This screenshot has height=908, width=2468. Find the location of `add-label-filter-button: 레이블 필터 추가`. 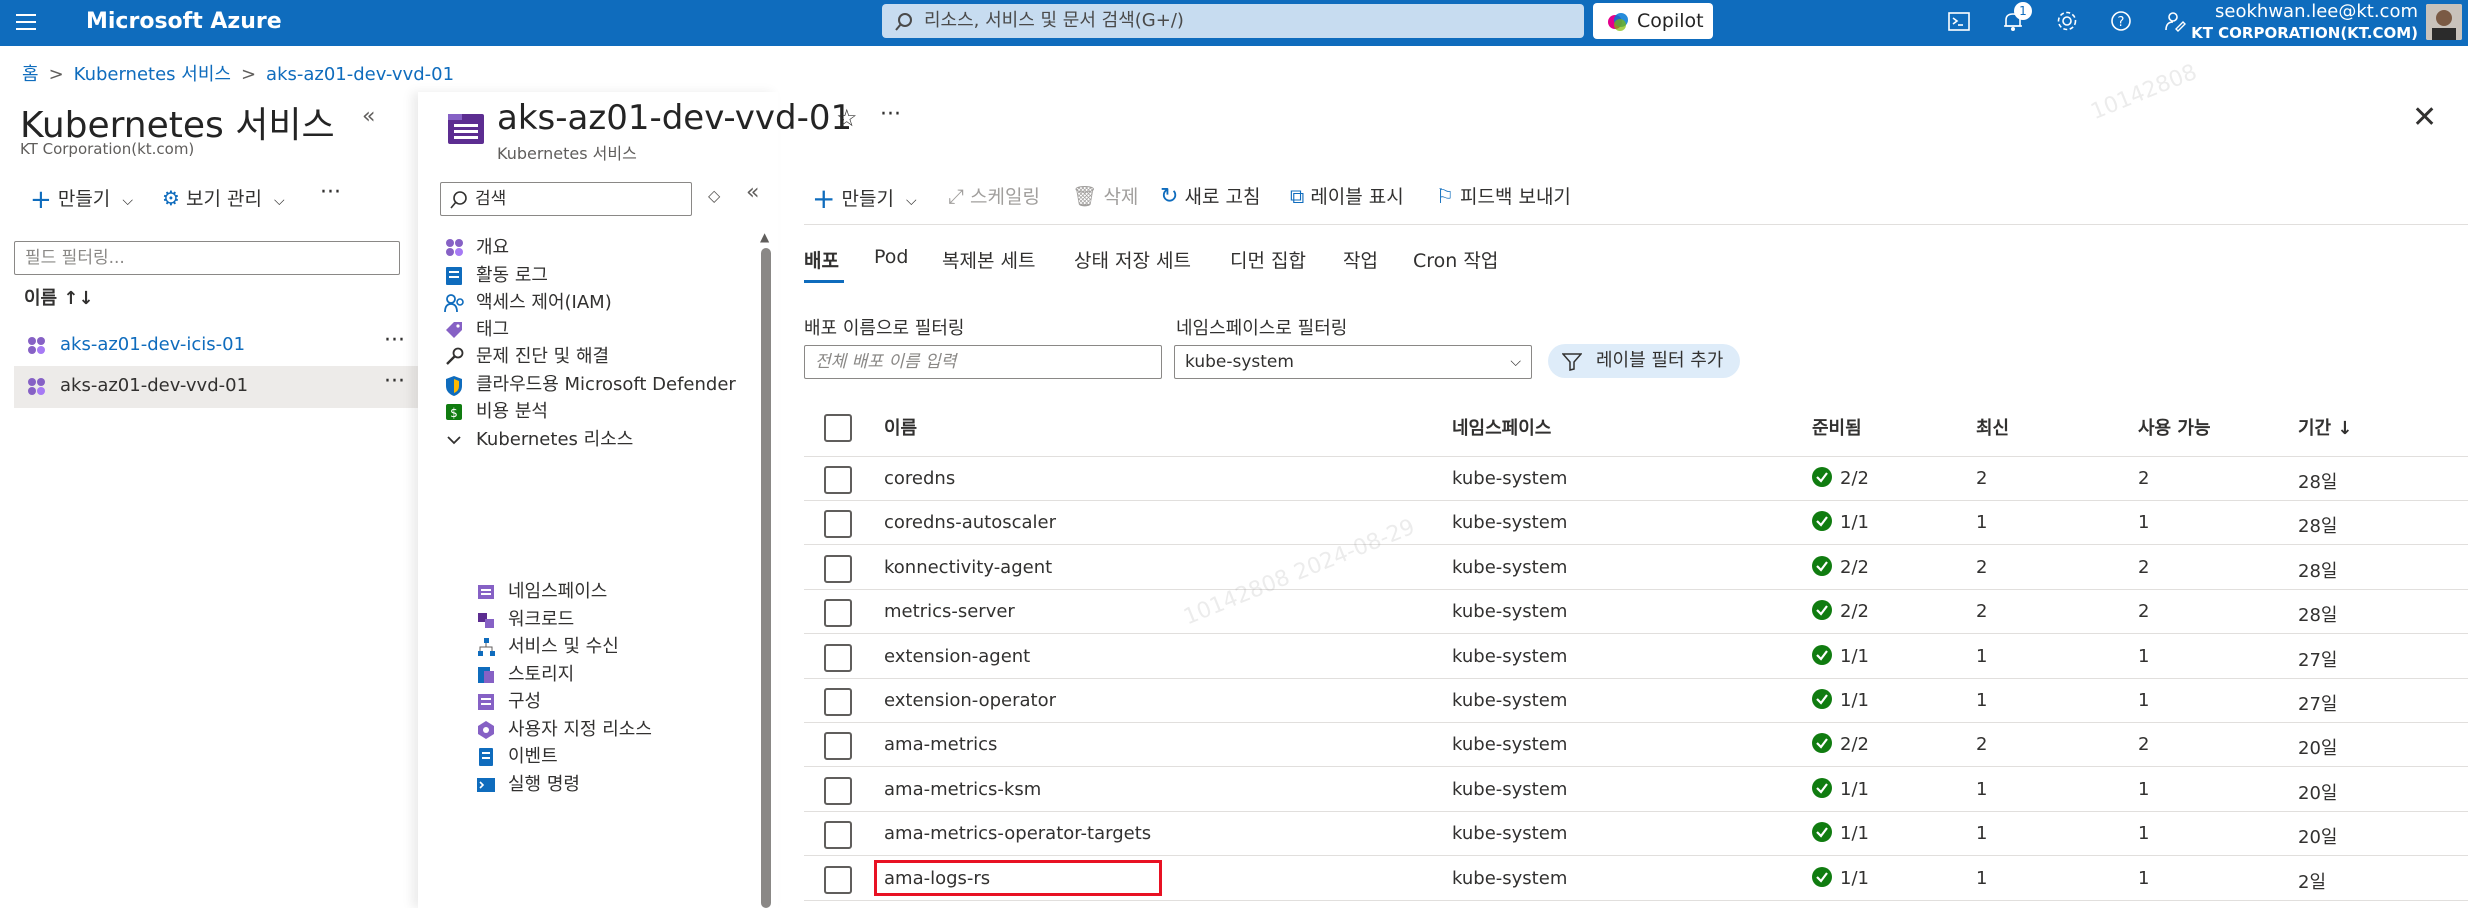

add-label-filter-button: 레이블 필터 추가 is located at coordinates (1644, 361).